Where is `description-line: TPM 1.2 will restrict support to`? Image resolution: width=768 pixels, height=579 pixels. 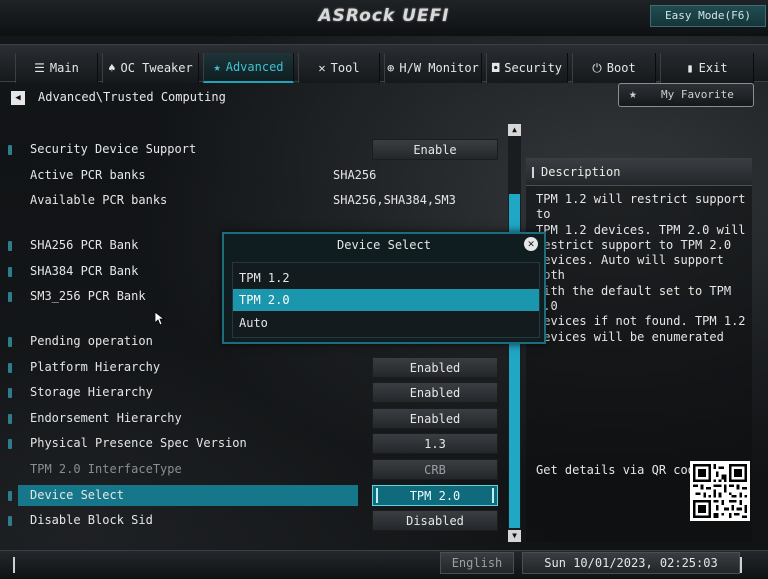 description-line: TPM 1.2 will restrict support to is located at coordinates (641, 207).